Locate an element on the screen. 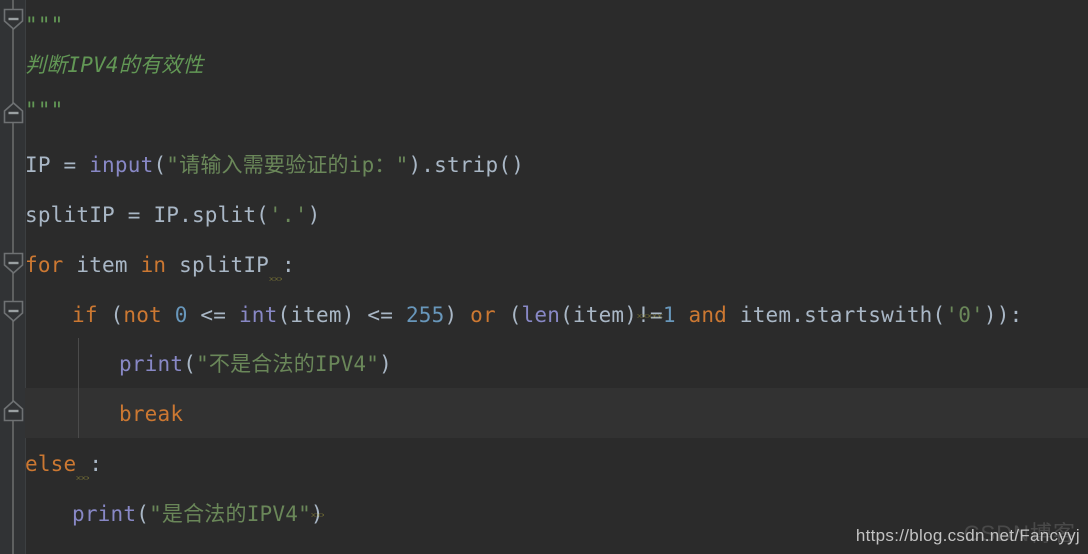  code-token: ).strip() is located at coordinates (466, 165).